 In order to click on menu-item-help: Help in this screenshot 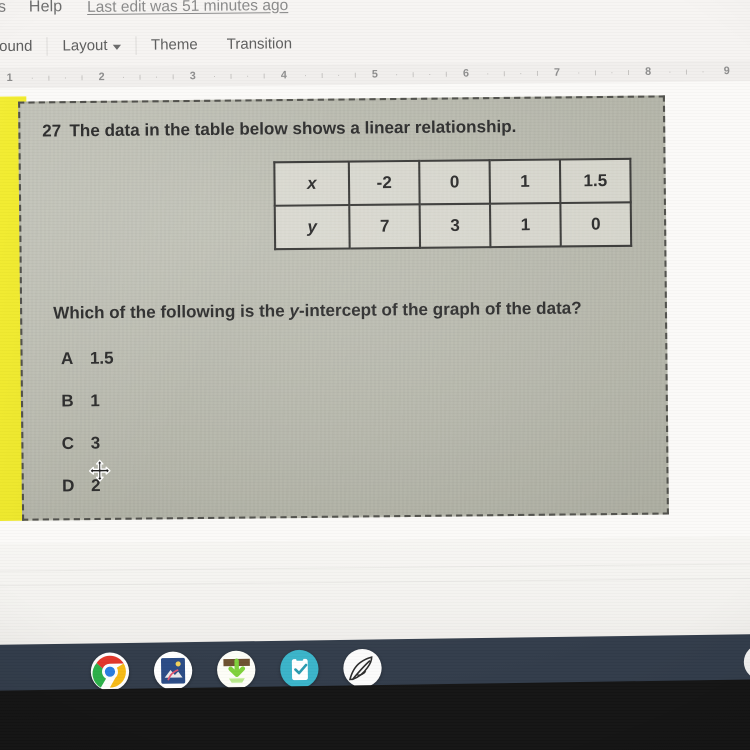, I will do `click(45, 8)`.